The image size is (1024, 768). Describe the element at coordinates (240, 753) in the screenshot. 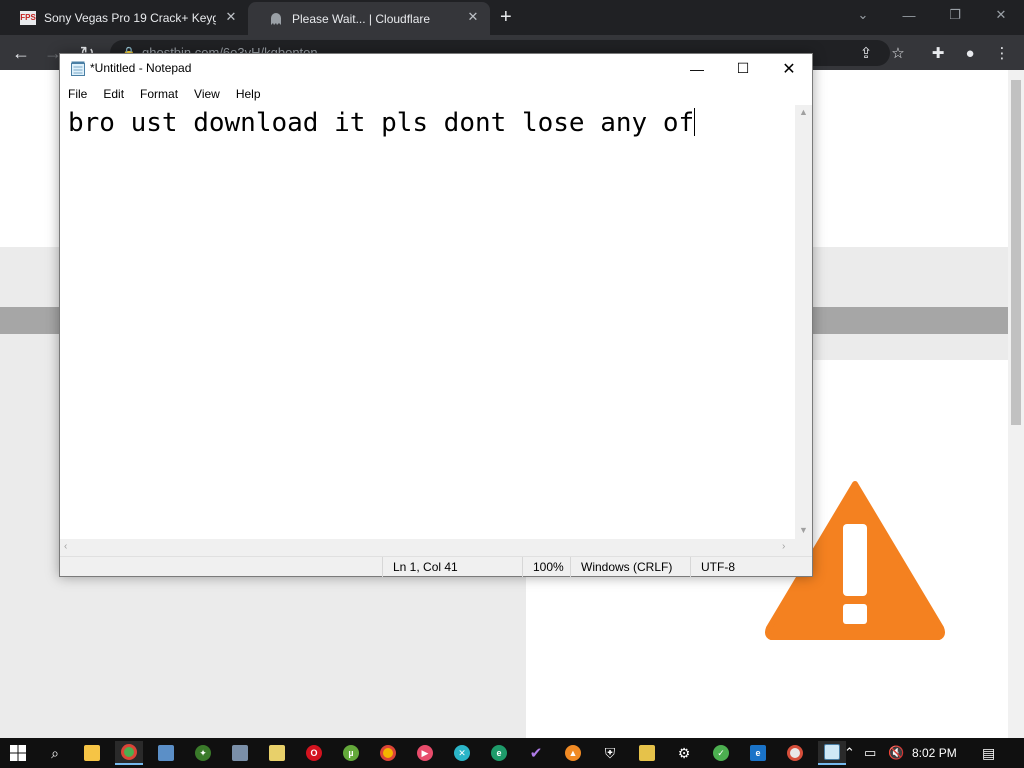

I see `monitor-icon` at that location.